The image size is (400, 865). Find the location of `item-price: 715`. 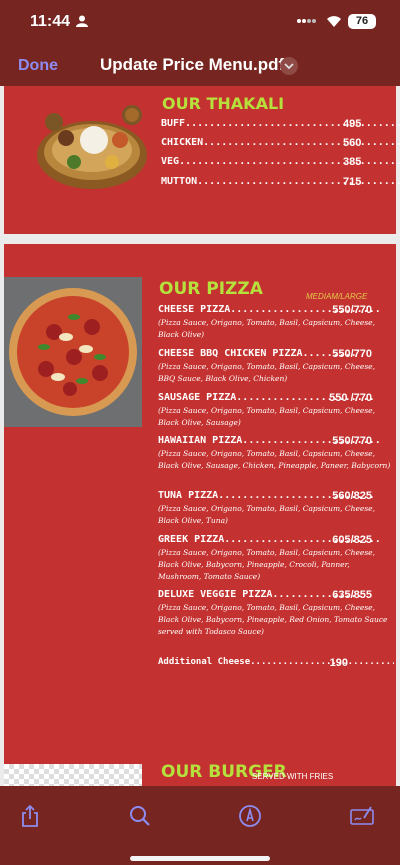

item-price: 715 is located at coordinates (352, 182).